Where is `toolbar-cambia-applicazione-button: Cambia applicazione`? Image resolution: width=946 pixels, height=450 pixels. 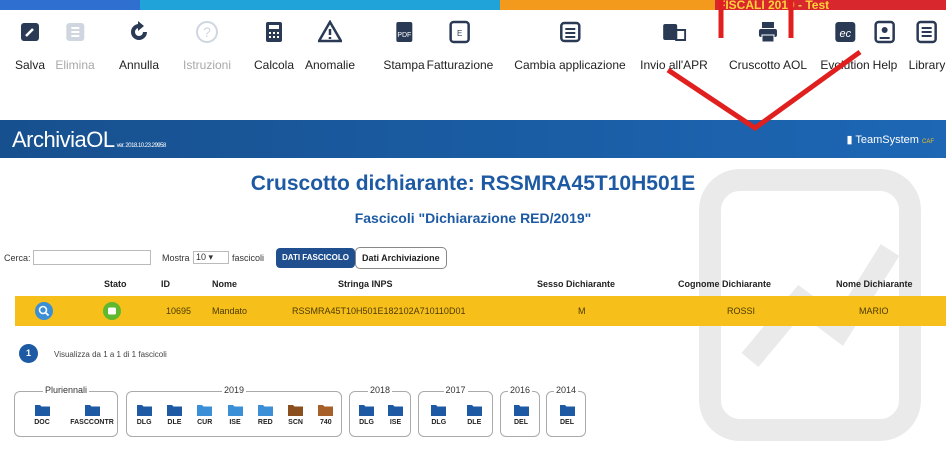 toolbar-cambia-applicazione-button: Cambia applicazione is located at coordinates (570, 46).